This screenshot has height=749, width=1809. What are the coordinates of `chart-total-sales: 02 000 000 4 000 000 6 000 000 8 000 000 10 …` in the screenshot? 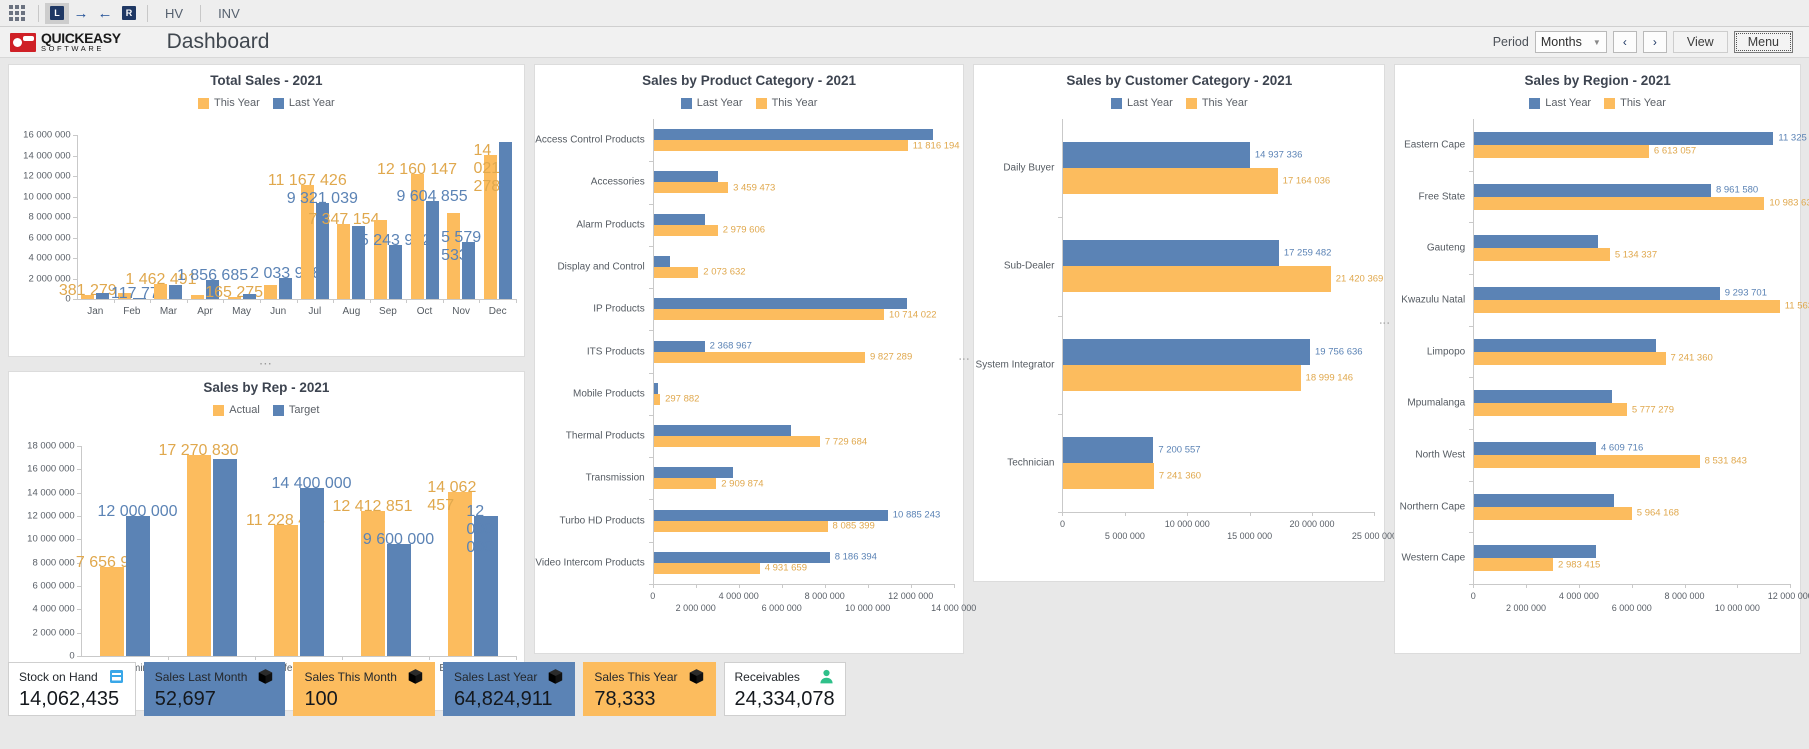 It's located at (266, 218).